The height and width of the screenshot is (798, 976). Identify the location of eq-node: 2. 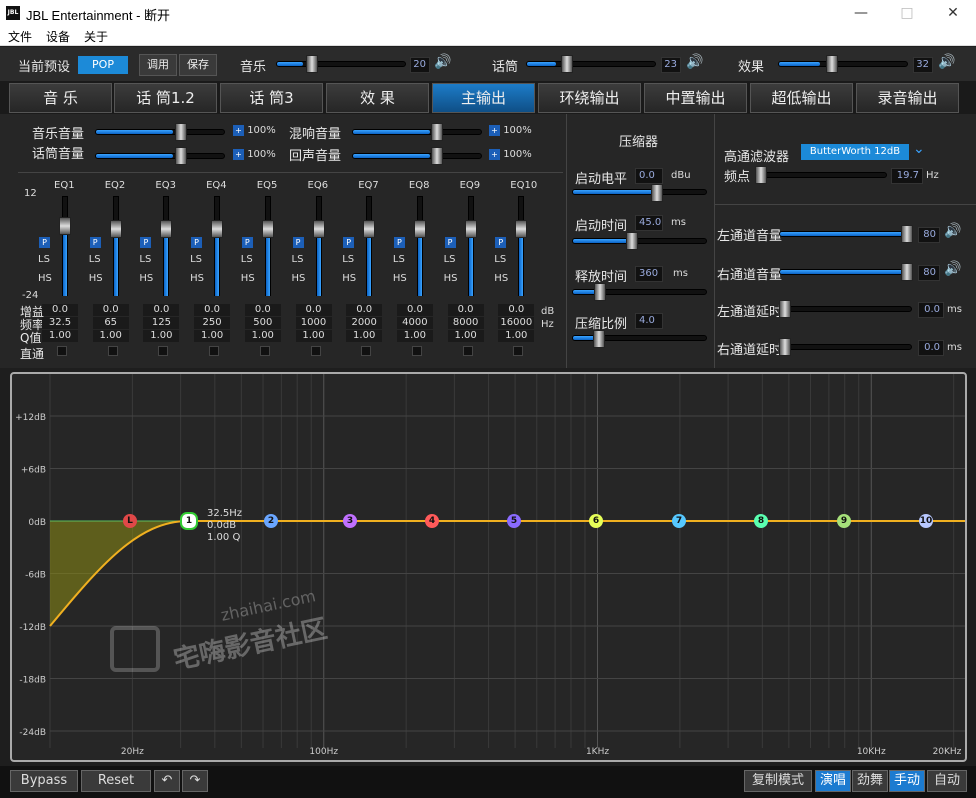
(271, 521).